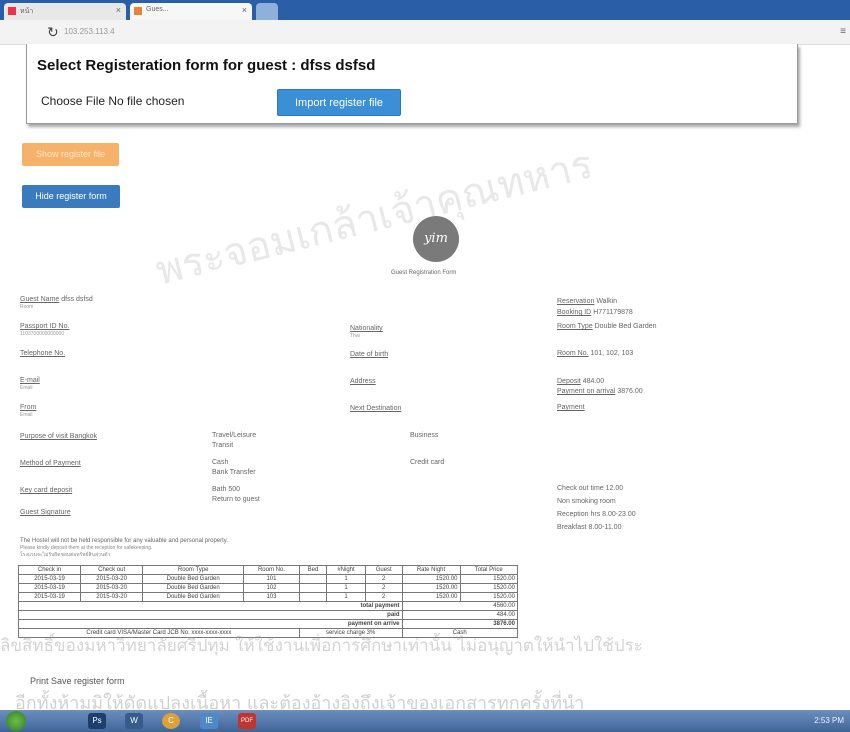 This screenshot has width=850, height=732. What do you see at coordinates (210, 615) in the screenshot?
I see `paid-label: paid` at bounding box center [210, 615].